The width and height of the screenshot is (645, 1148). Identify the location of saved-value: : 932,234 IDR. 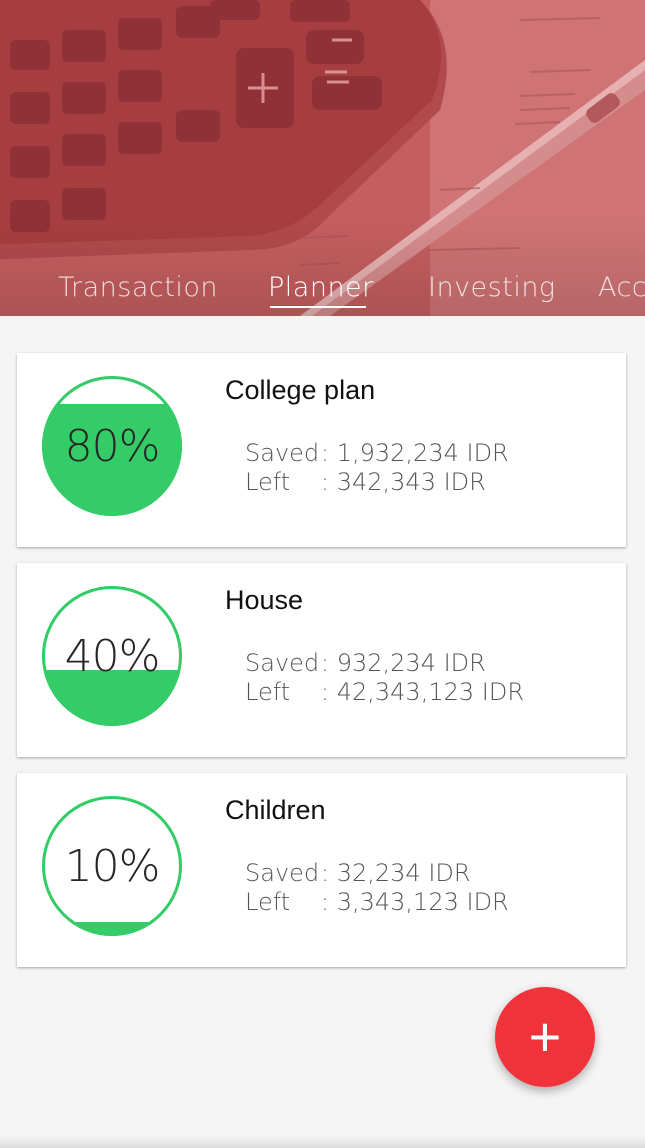
(403, 663).